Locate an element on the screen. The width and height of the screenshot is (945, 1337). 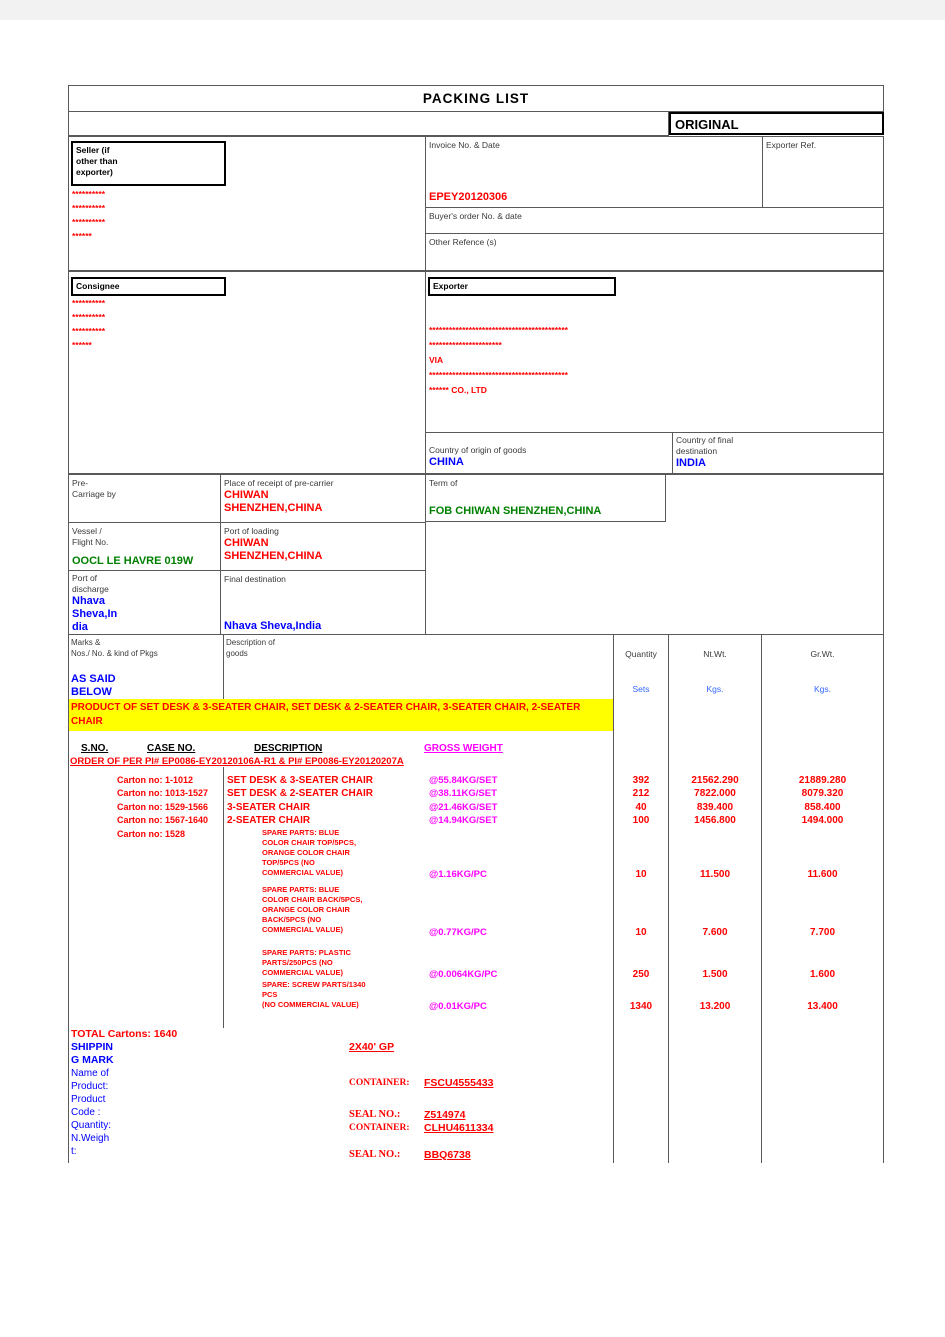
term-label: Term of is located at coordinates (443, 482).